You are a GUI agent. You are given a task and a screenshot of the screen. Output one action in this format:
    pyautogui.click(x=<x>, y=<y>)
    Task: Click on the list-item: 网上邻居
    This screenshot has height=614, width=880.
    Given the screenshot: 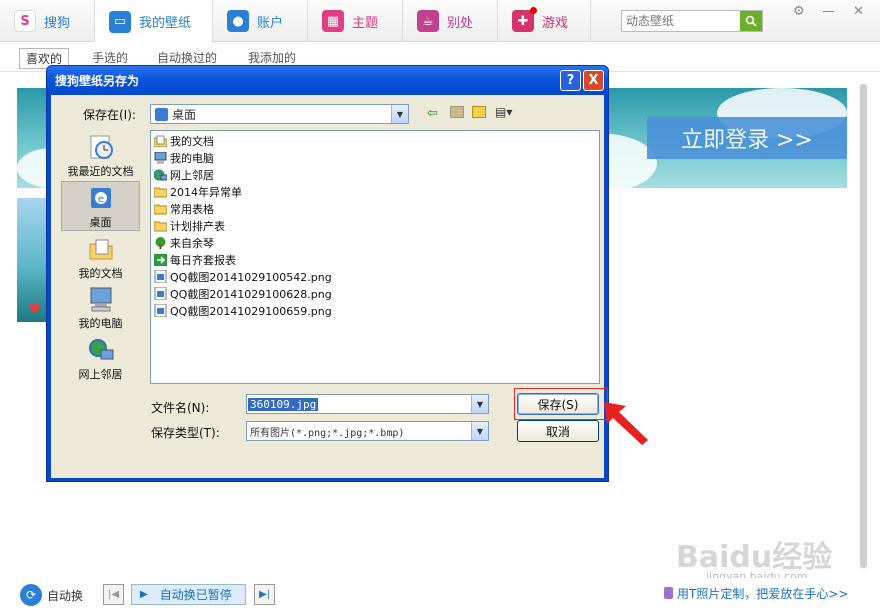 What is the action you would take?
    pyautogui.click(x=183, y=174)
    